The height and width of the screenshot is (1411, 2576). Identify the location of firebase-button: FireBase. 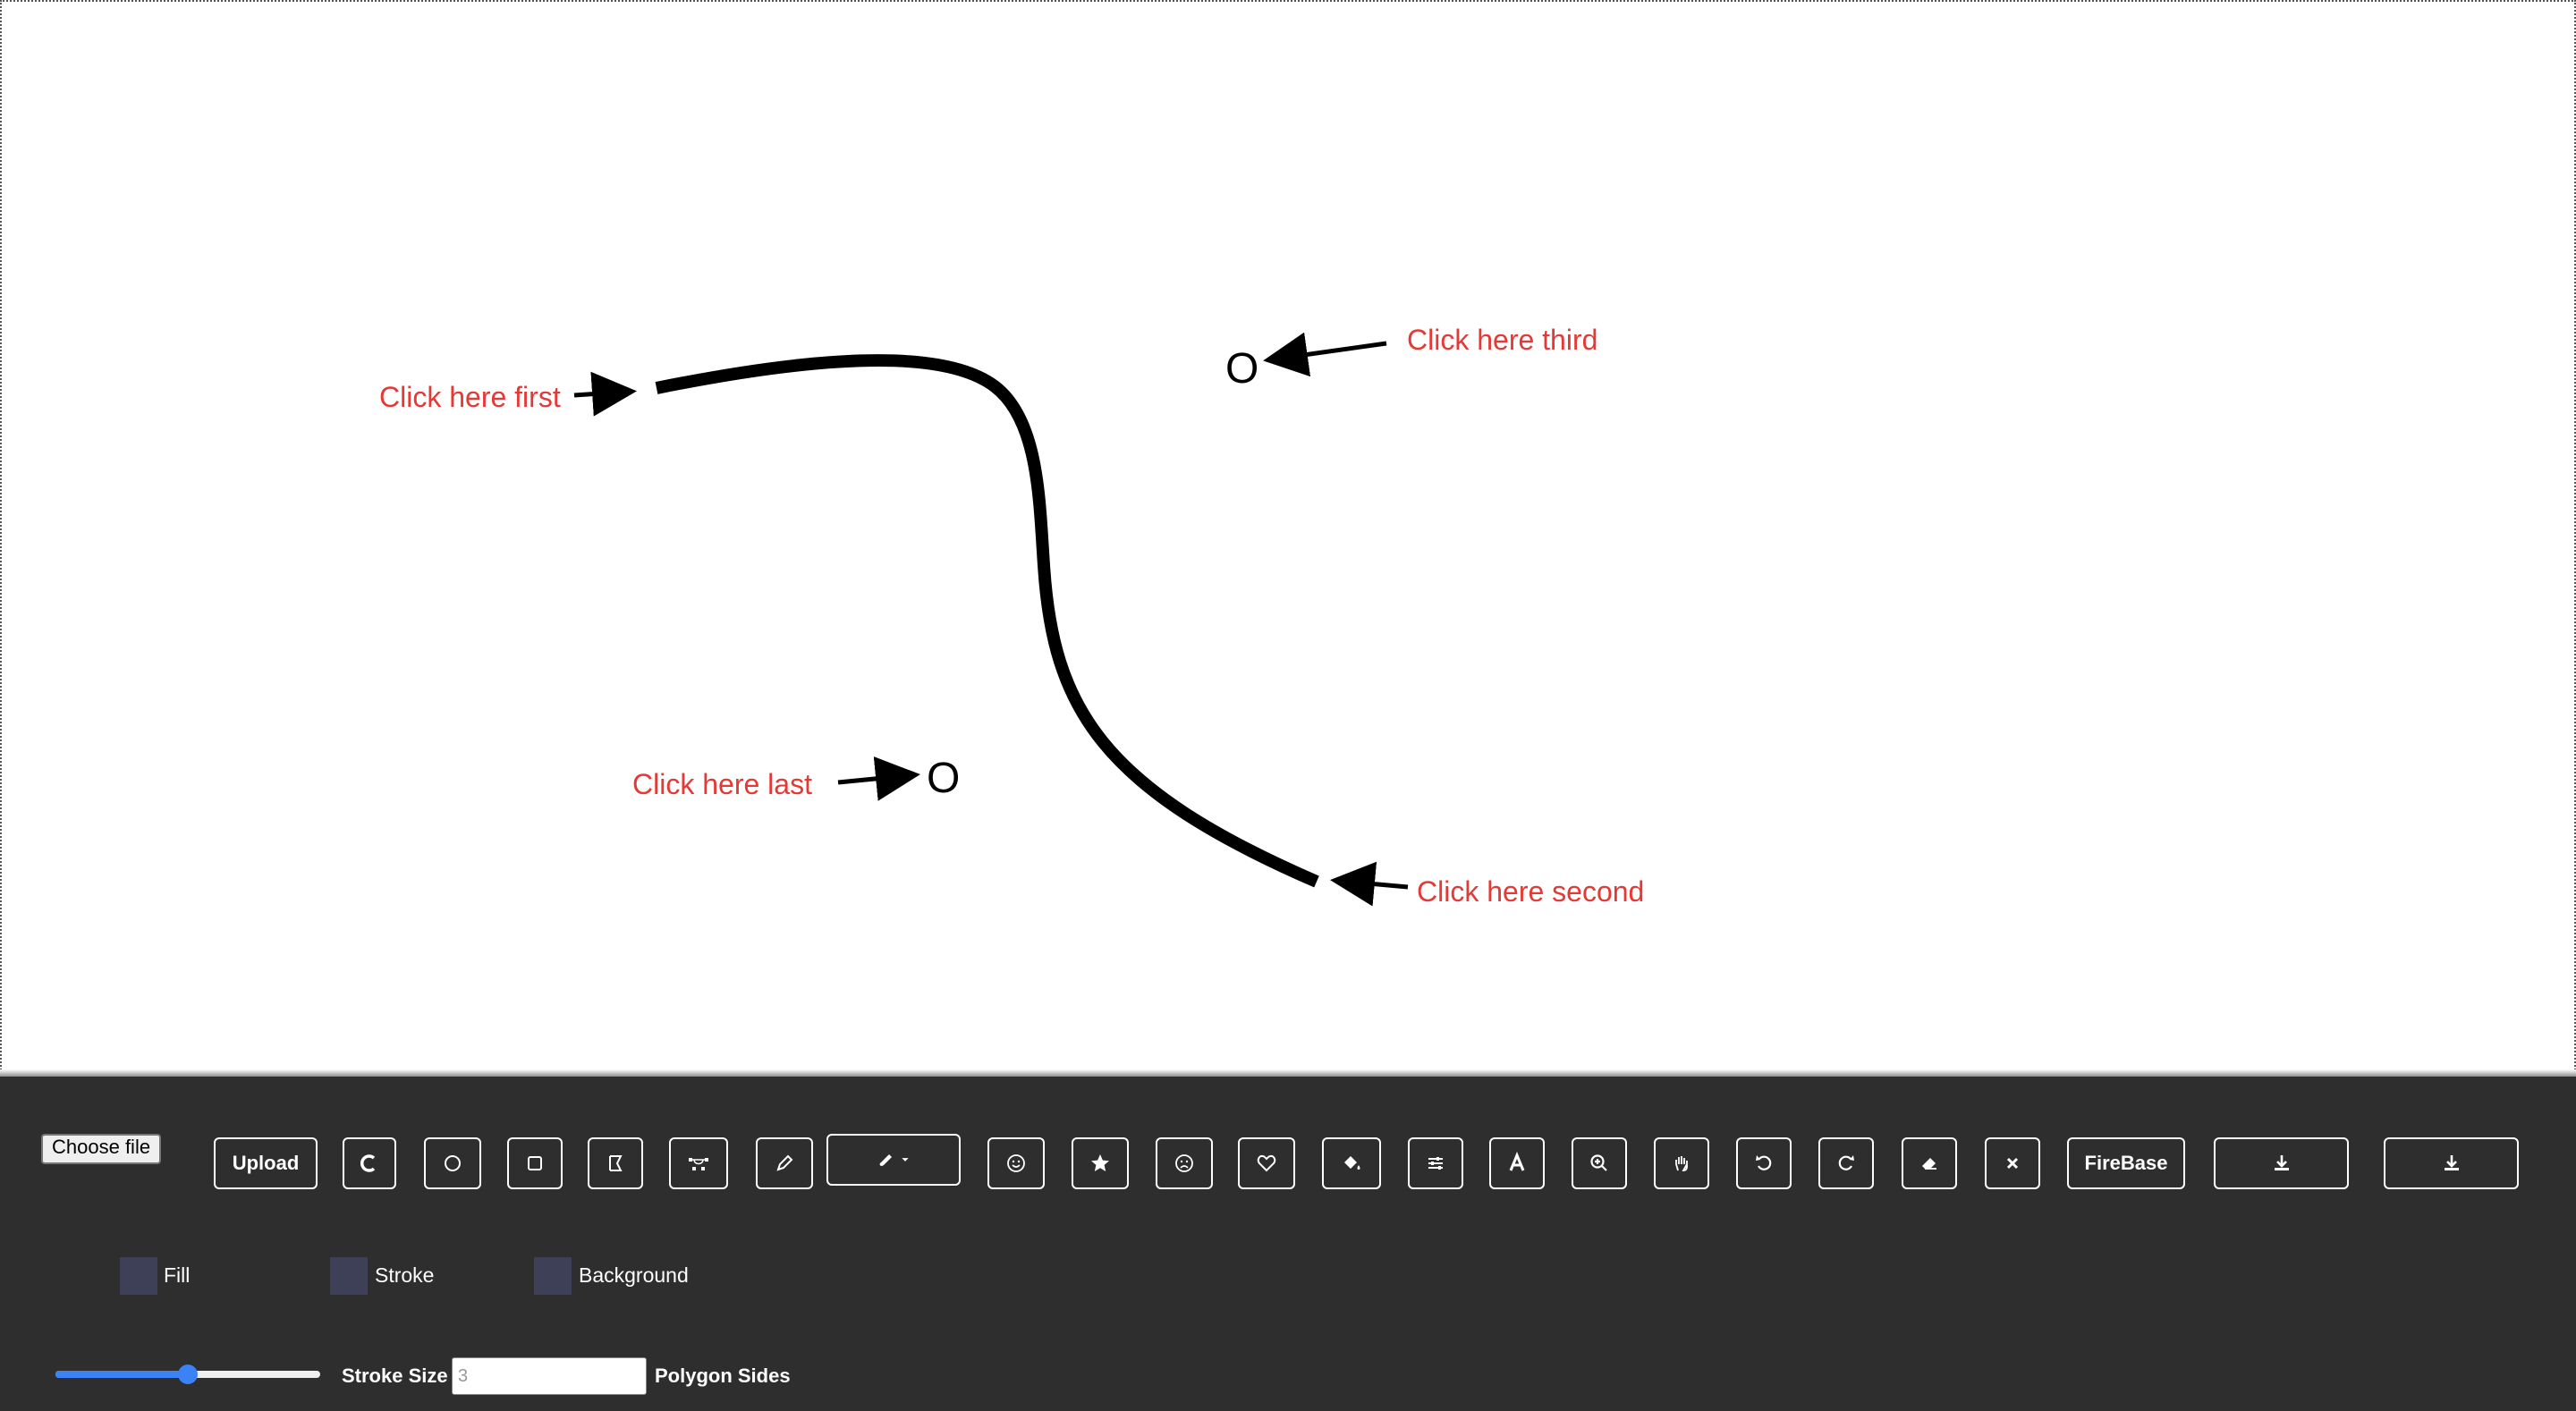
(2126, 1163).